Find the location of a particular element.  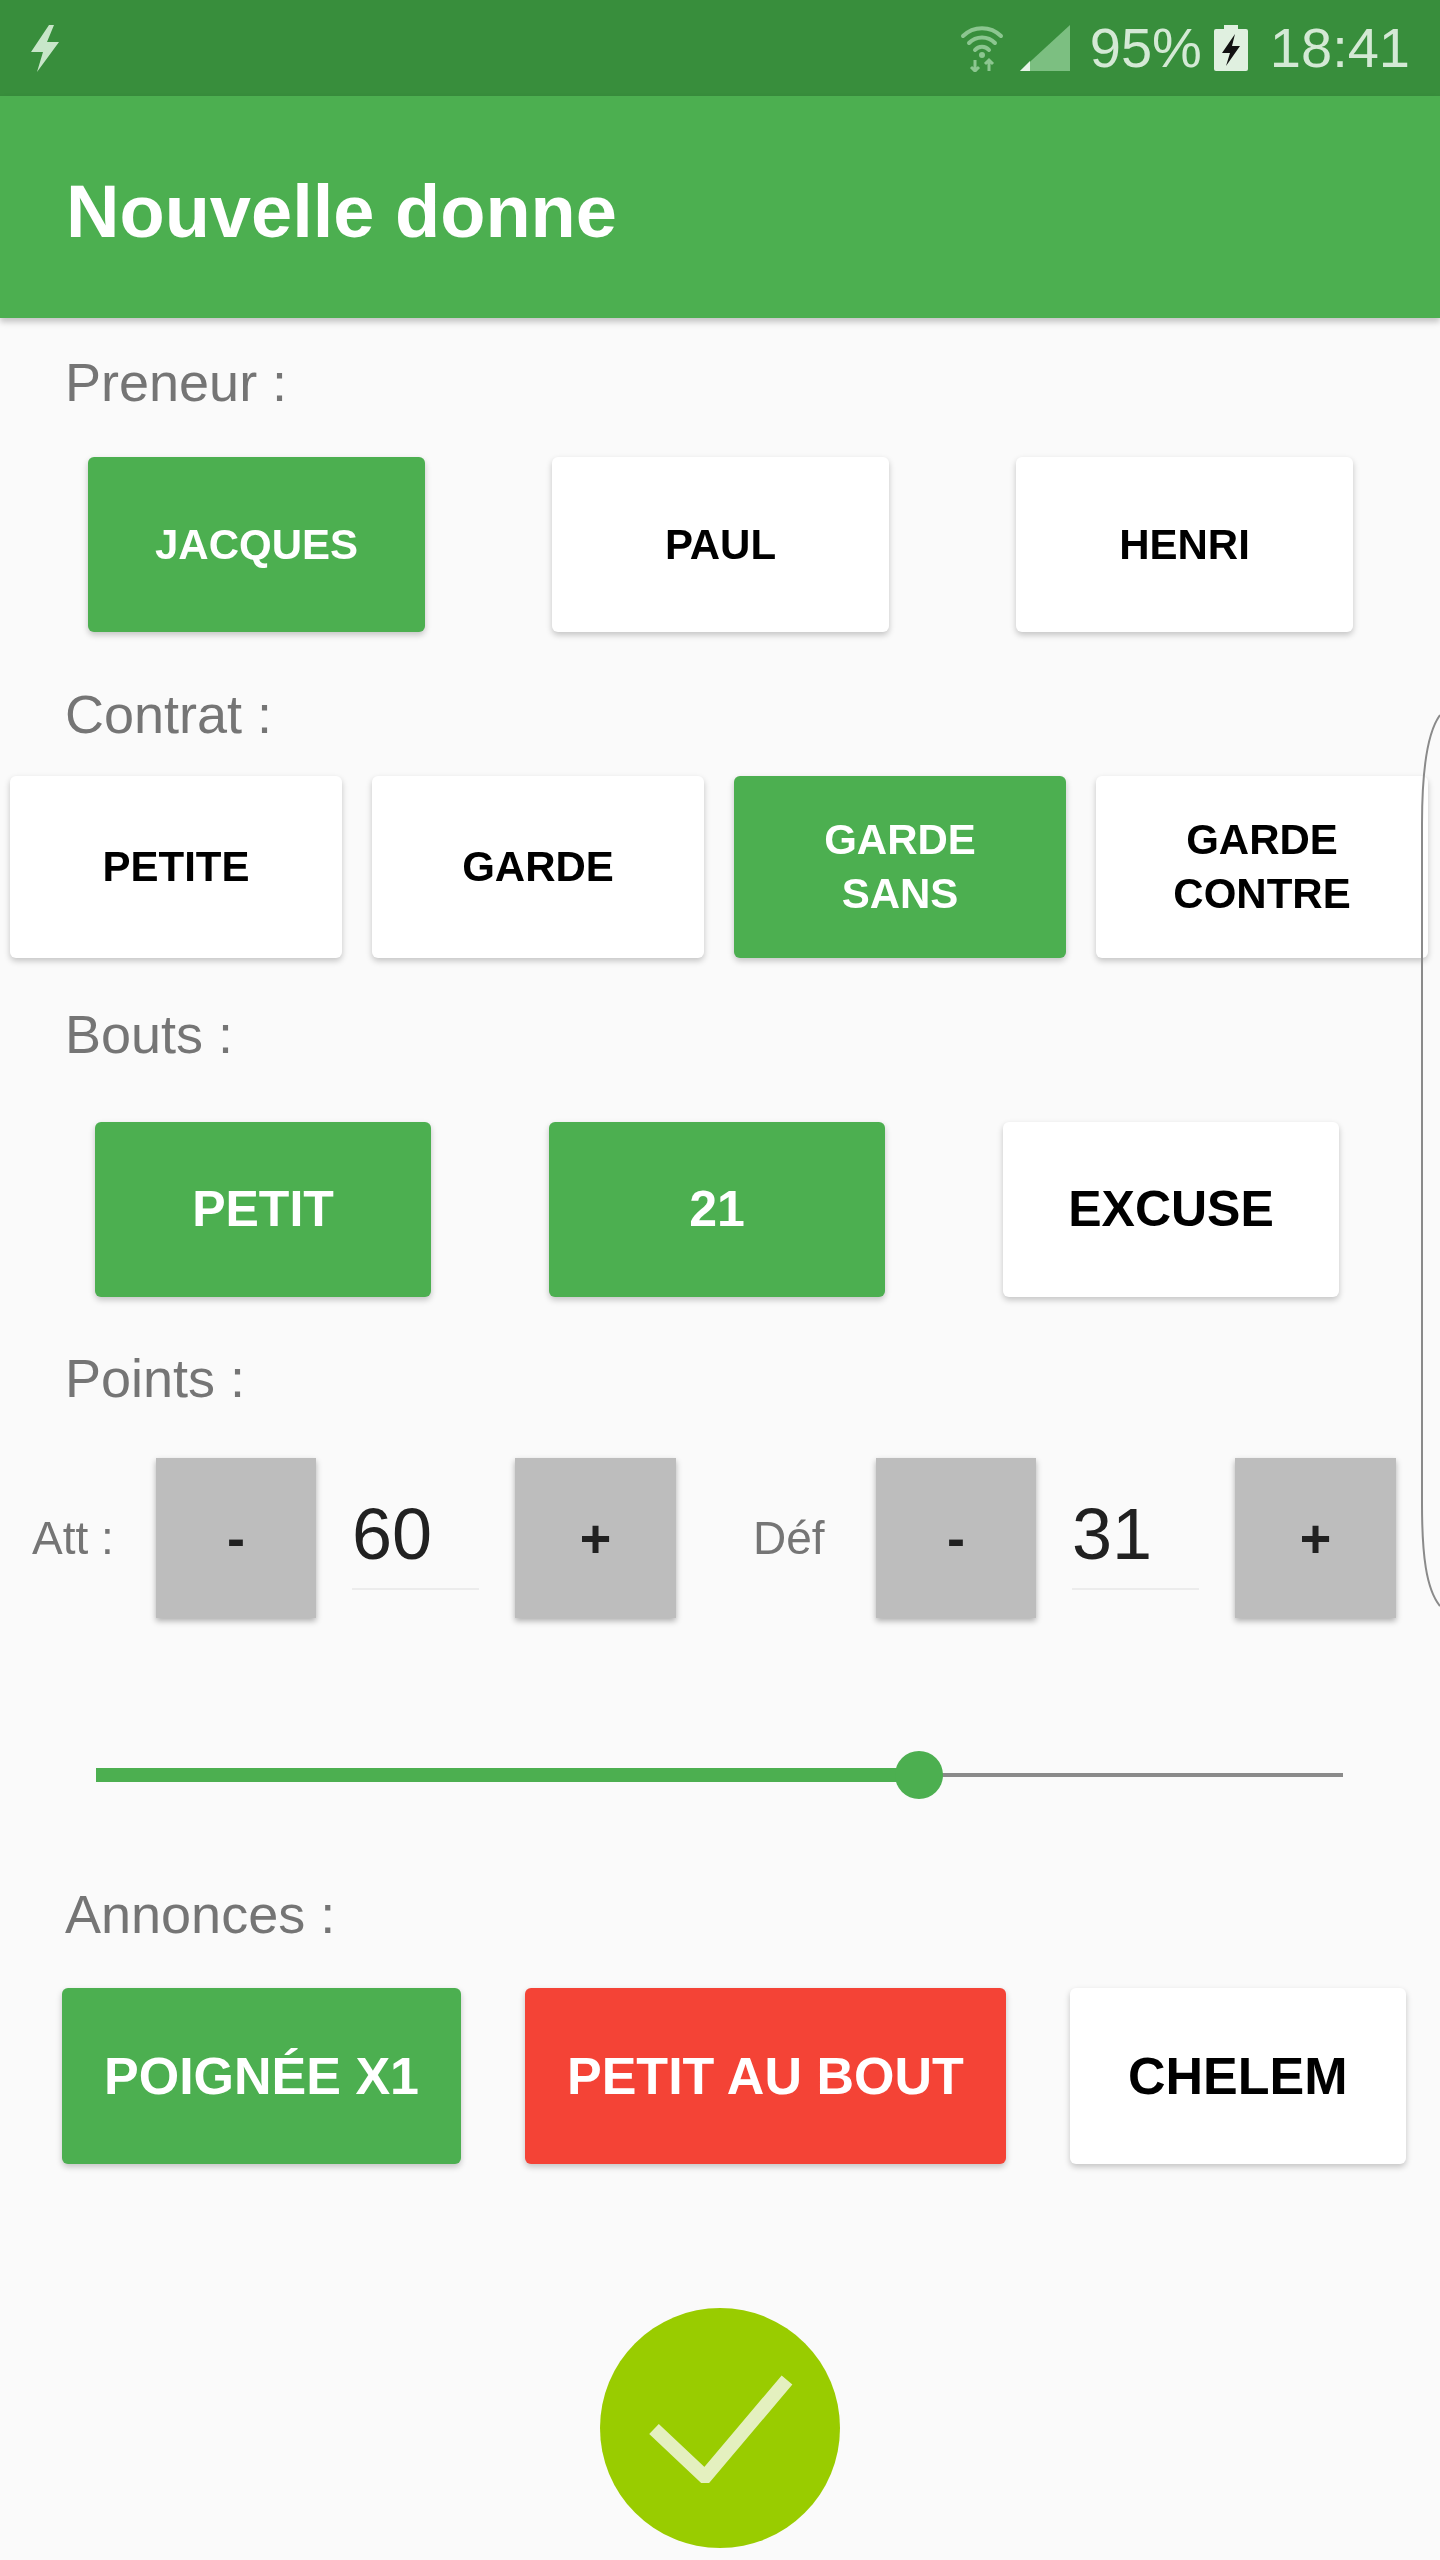

announce-button: PETIT AU BOUT is located at coordinates (765, 2076).